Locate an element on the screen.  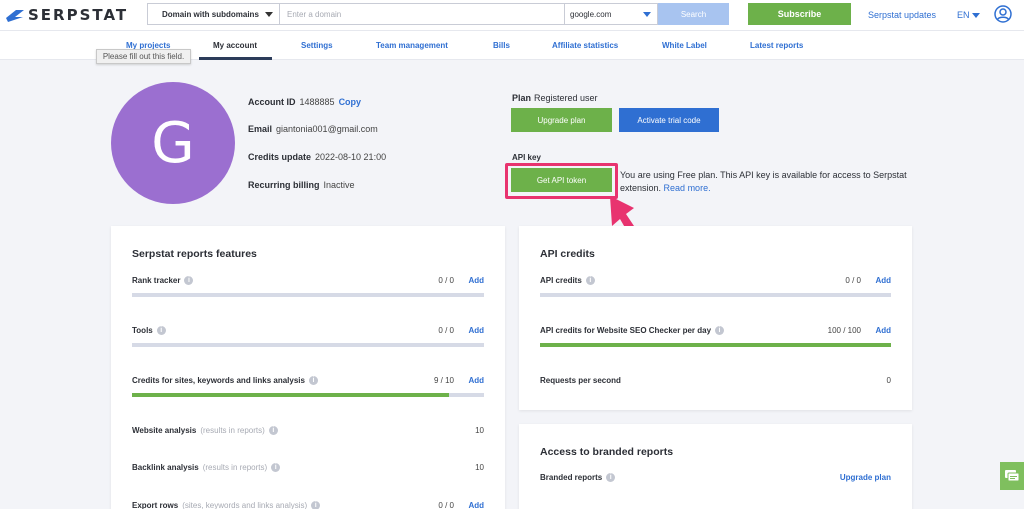
search-engine-select: google.com is located at coordinates (611, 14).